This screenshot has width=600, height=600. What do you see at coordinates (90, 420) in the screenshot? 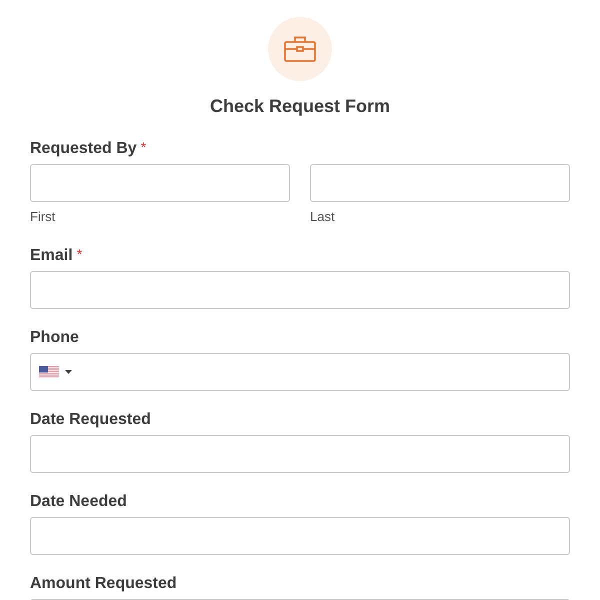
I see `field-label: Date Requested` at bounding box center [90, 420].